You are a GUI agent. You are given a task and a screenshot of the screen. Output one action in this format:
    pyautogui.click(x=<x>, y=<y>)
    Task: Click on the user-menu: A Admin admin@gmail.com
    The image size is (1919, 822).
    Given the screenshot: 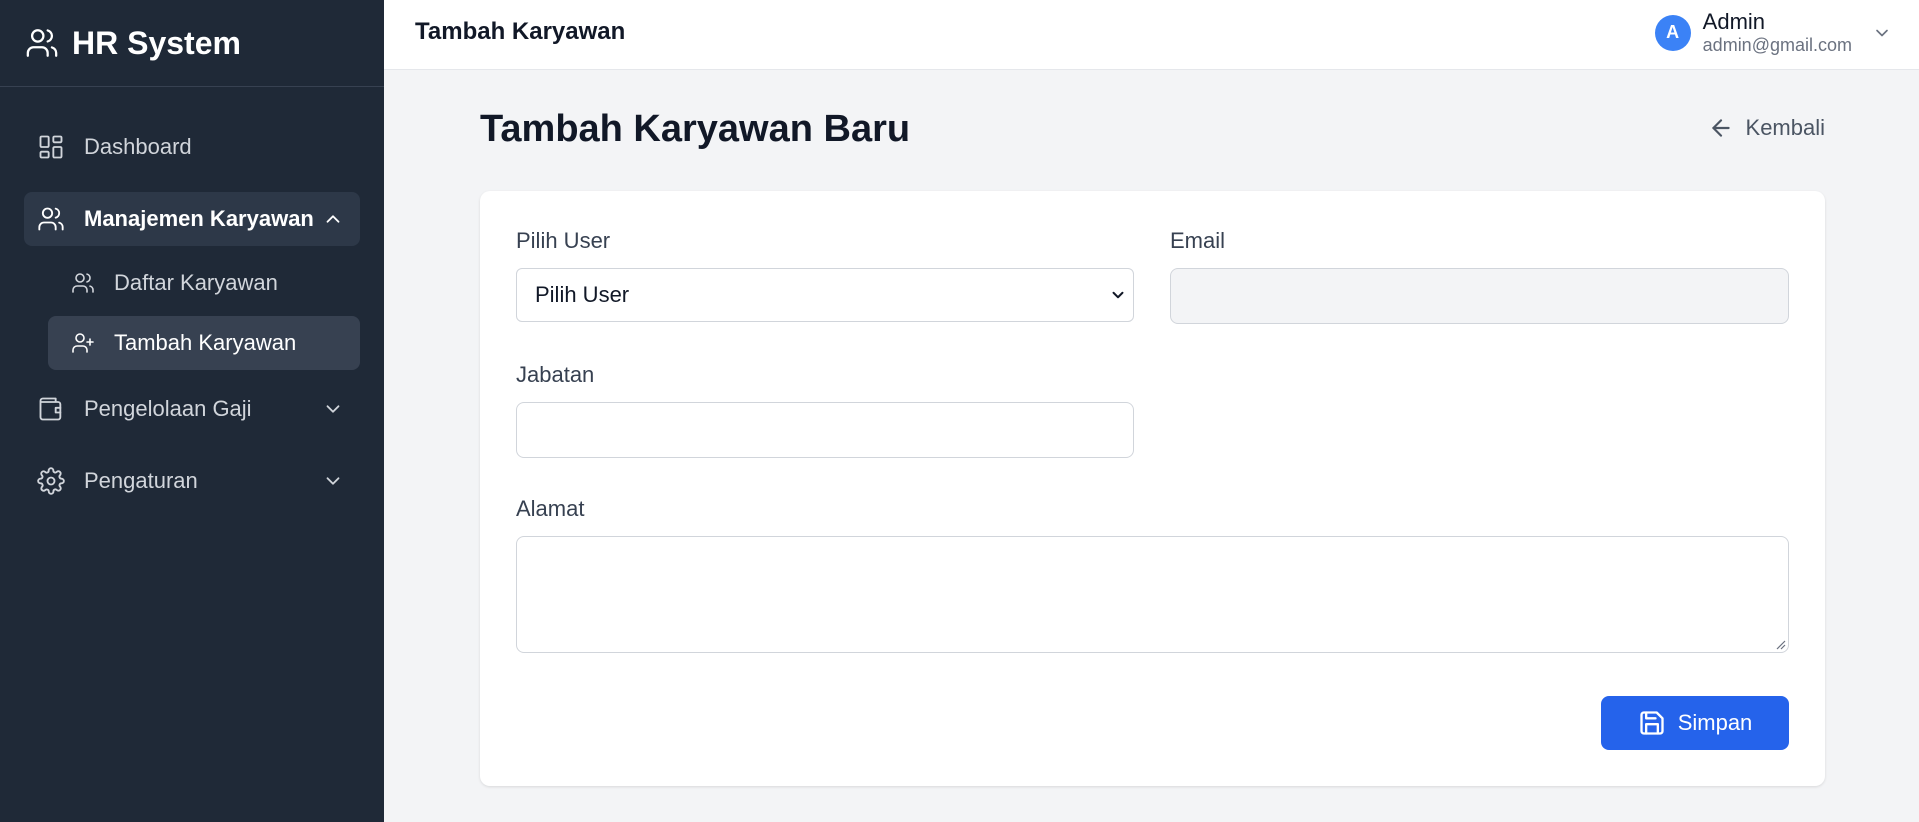 What is the action you would take?
    pyautogui.click(x=1773, y=33)
    